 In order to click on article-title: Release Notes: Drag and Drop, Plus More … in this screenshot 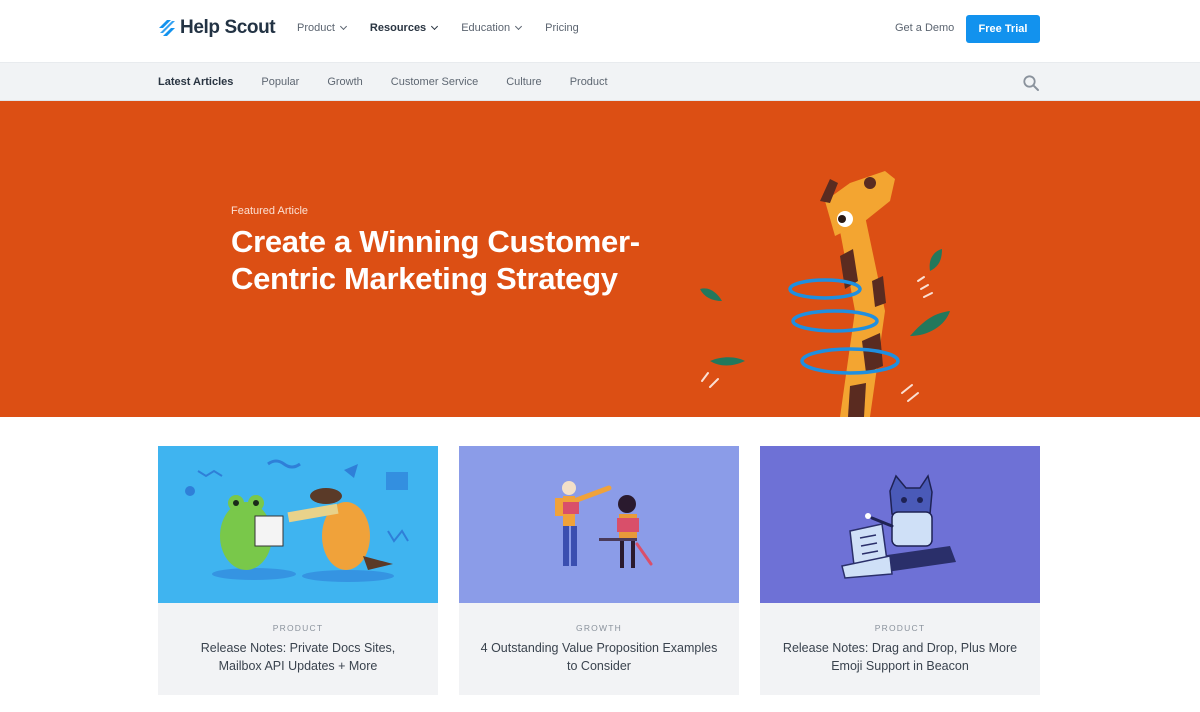, I will do `click(900, 657)`.